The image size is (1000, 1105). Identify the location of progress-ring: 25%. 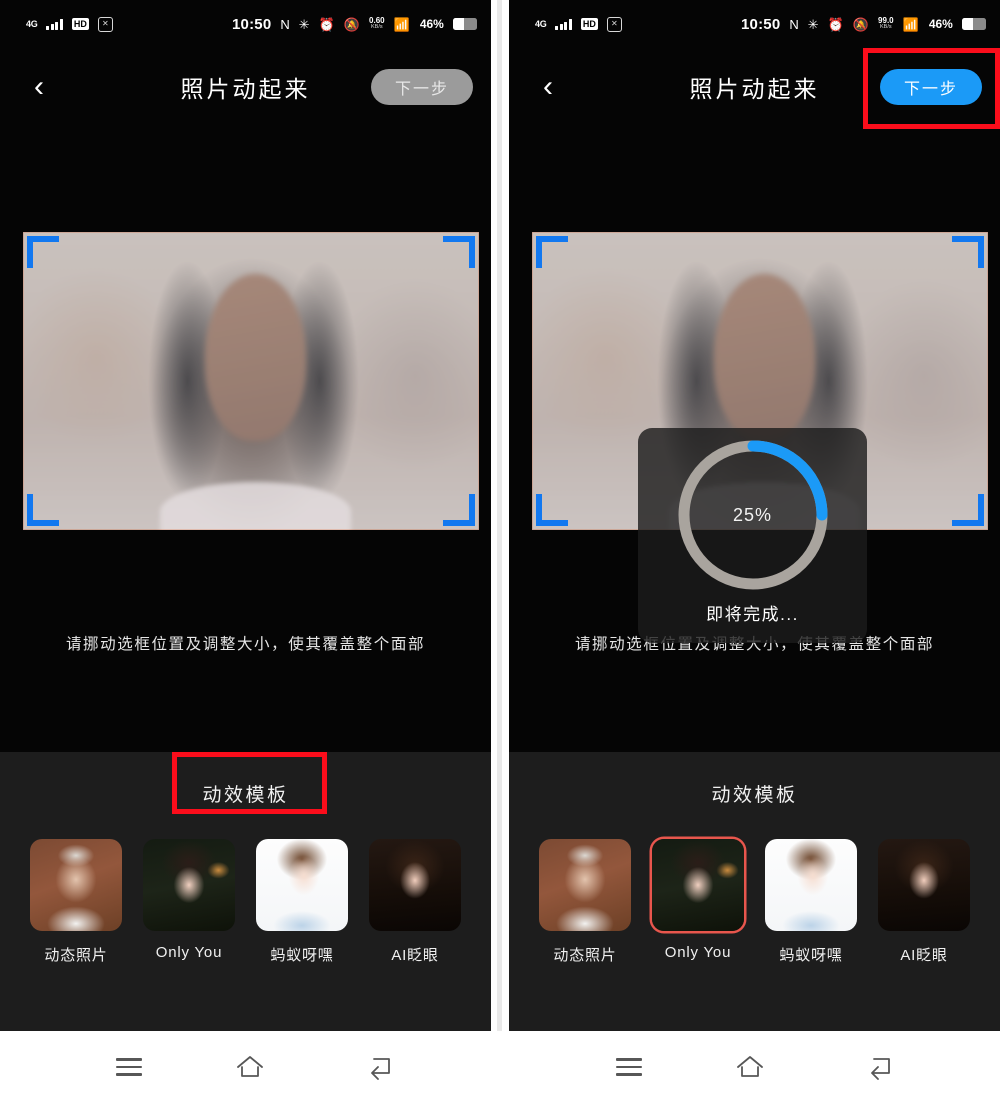
(753, 515).